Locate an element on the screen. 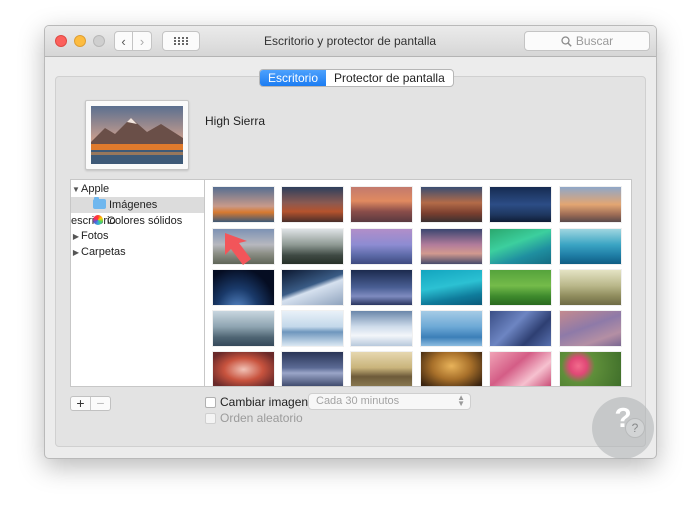 This screenshot has width=700, height=520. tab-bar: Escritorio Protector de pantalla is located at coordinates (356, 78).